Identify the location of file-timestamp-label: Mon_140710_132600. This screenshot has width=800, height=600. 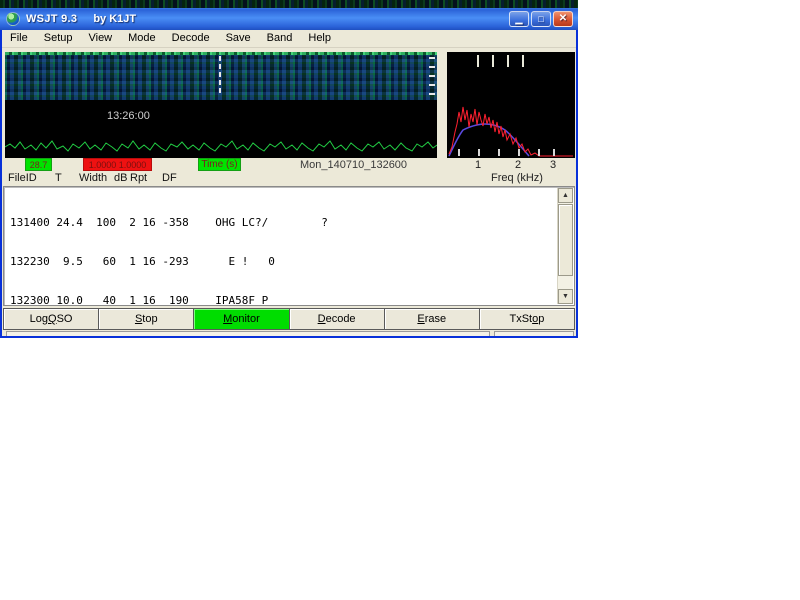
(354, 165).